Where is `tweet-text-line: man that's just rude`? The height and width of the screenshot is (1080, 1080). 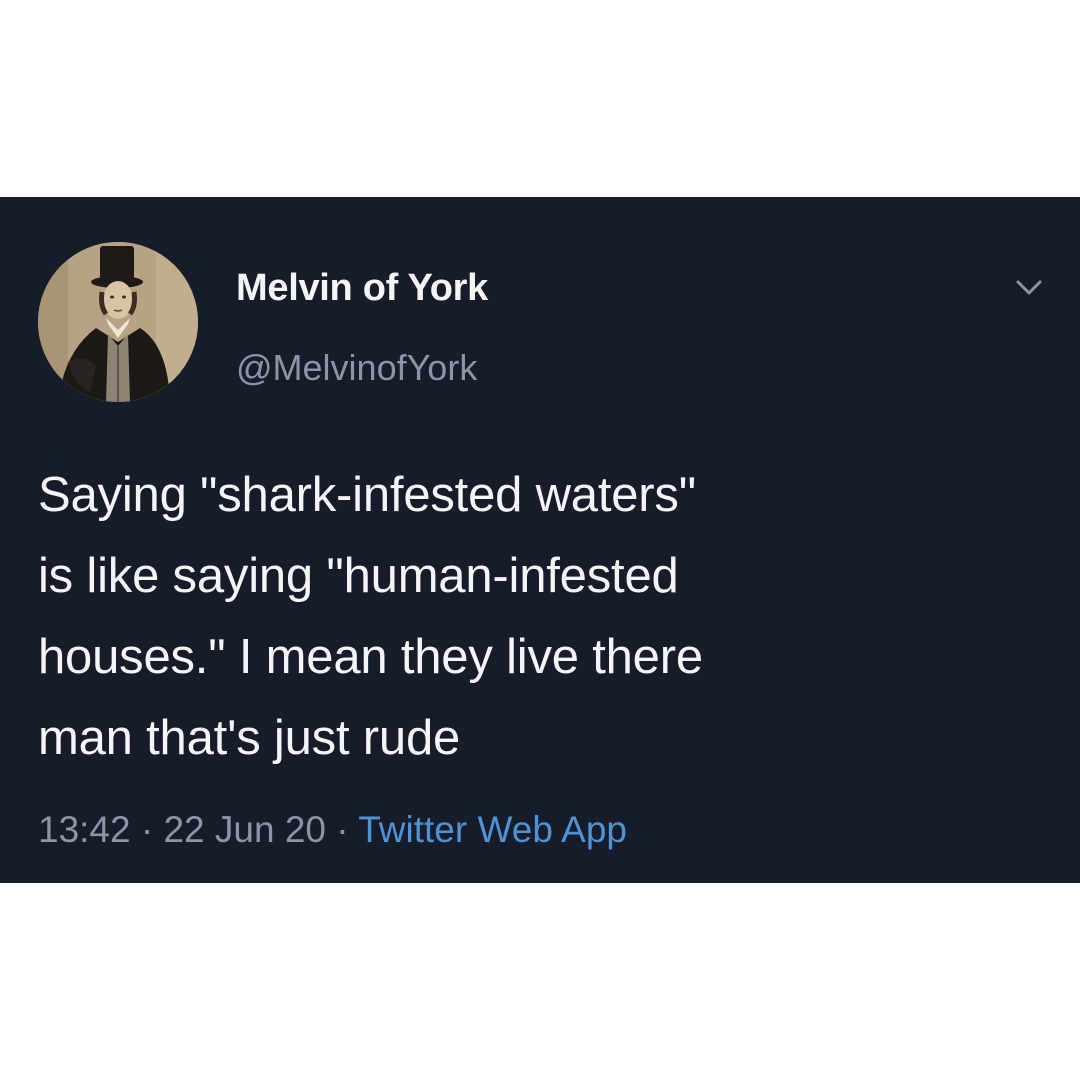
tweet-text-line: man that's just rude is located at coordinates (249, 738).